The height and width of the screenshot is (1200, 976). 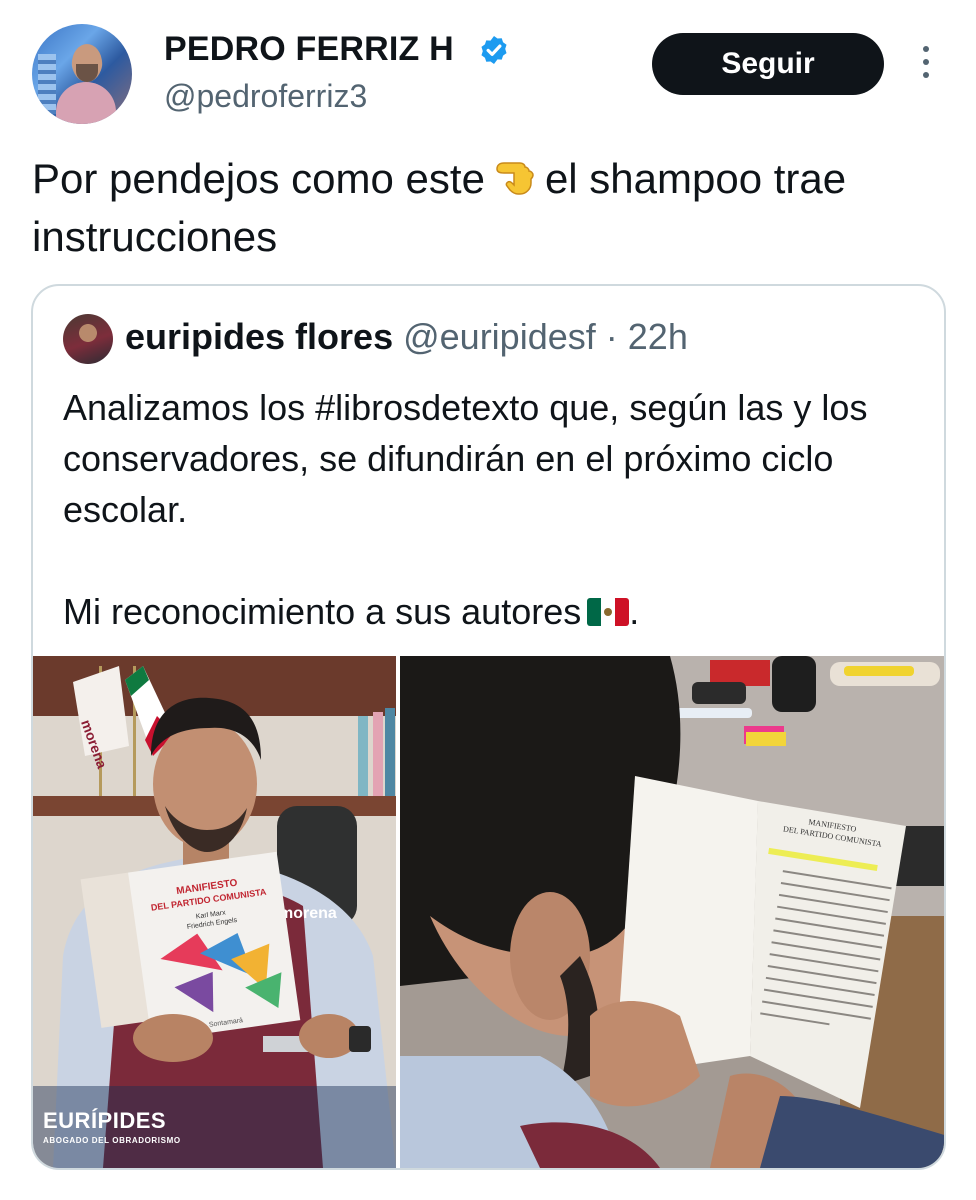 I want to click on follow-button: Seguir, so click(x=768, y=64).